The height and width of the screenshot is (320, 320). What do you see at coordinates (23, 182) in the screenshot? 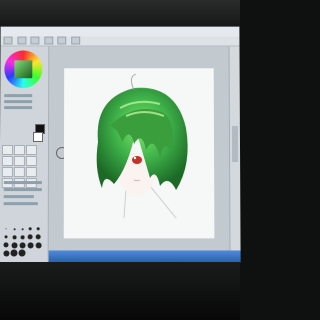
I see `brush-size-slider` at bounding box center [23, 182].